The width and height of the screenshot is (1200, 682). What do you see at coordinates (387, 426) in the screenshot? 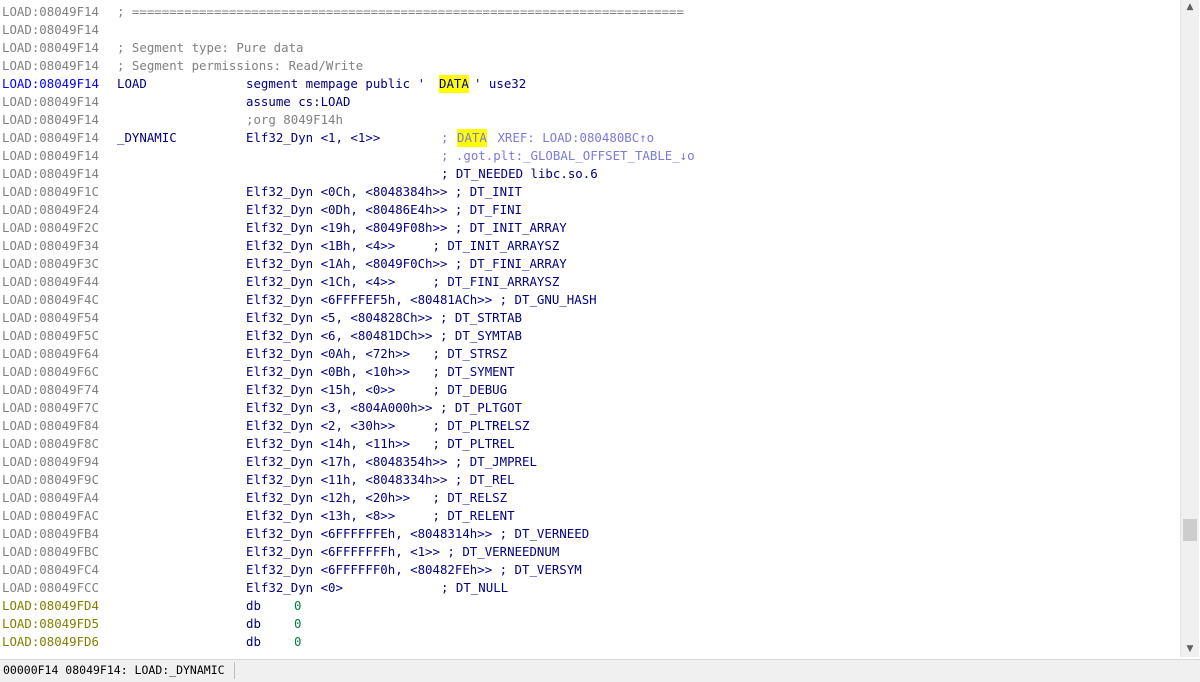
I see `line-token: Elf32_Dyn <2, <30h>> ; DT_PLTRELSZ` at bounding box center [387, 426].